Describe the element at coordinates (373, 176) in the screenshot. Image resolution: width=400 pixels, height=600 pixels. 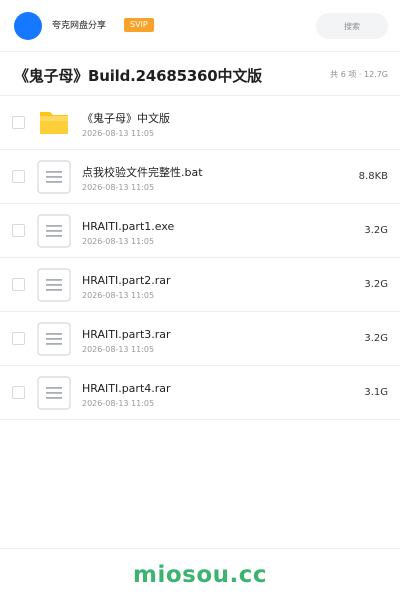
I see `file-size: 8.8KB` at that location.